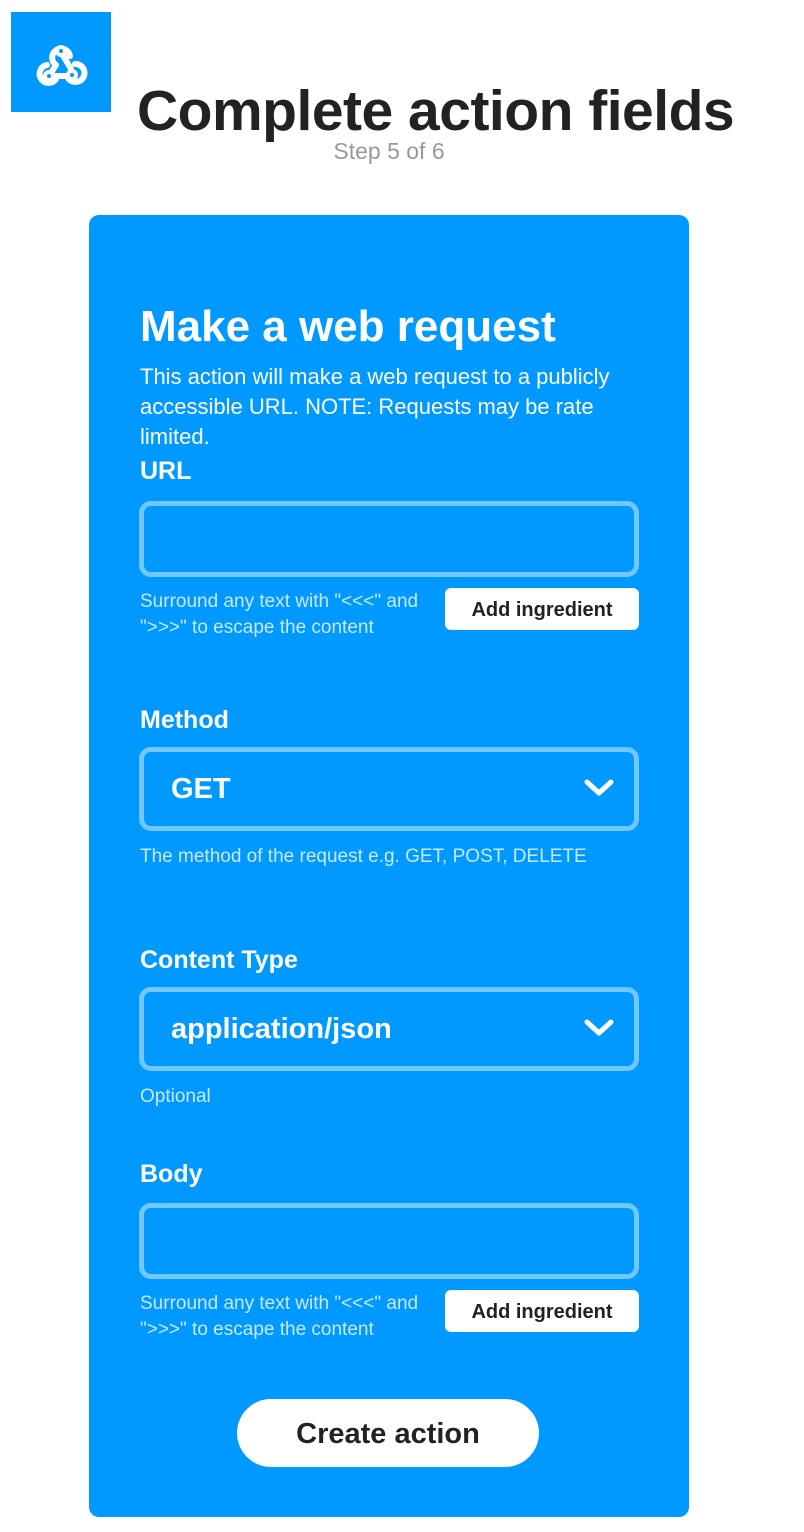  Describe the element at coordinates (281, 1029) in the screenshot. I see `content-type-selected-value: application/json` at that location.